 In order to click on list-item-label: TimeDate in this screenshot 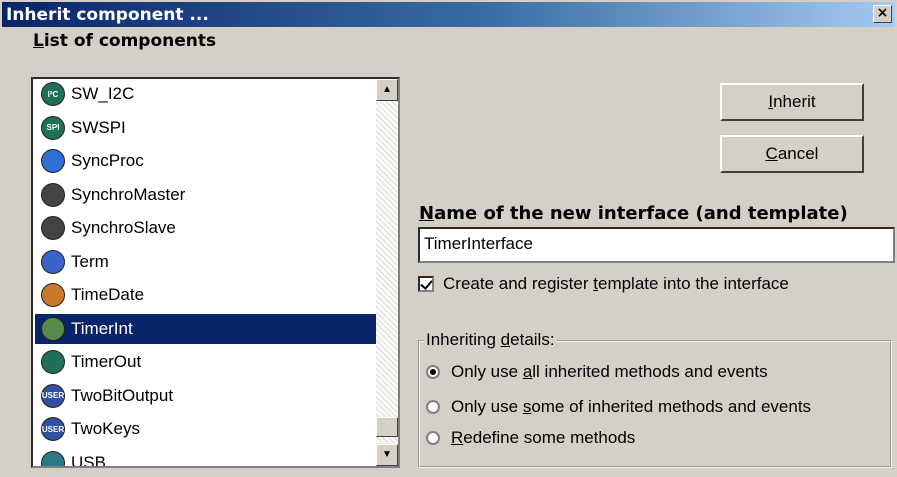, I will do `click(108, 294)`.